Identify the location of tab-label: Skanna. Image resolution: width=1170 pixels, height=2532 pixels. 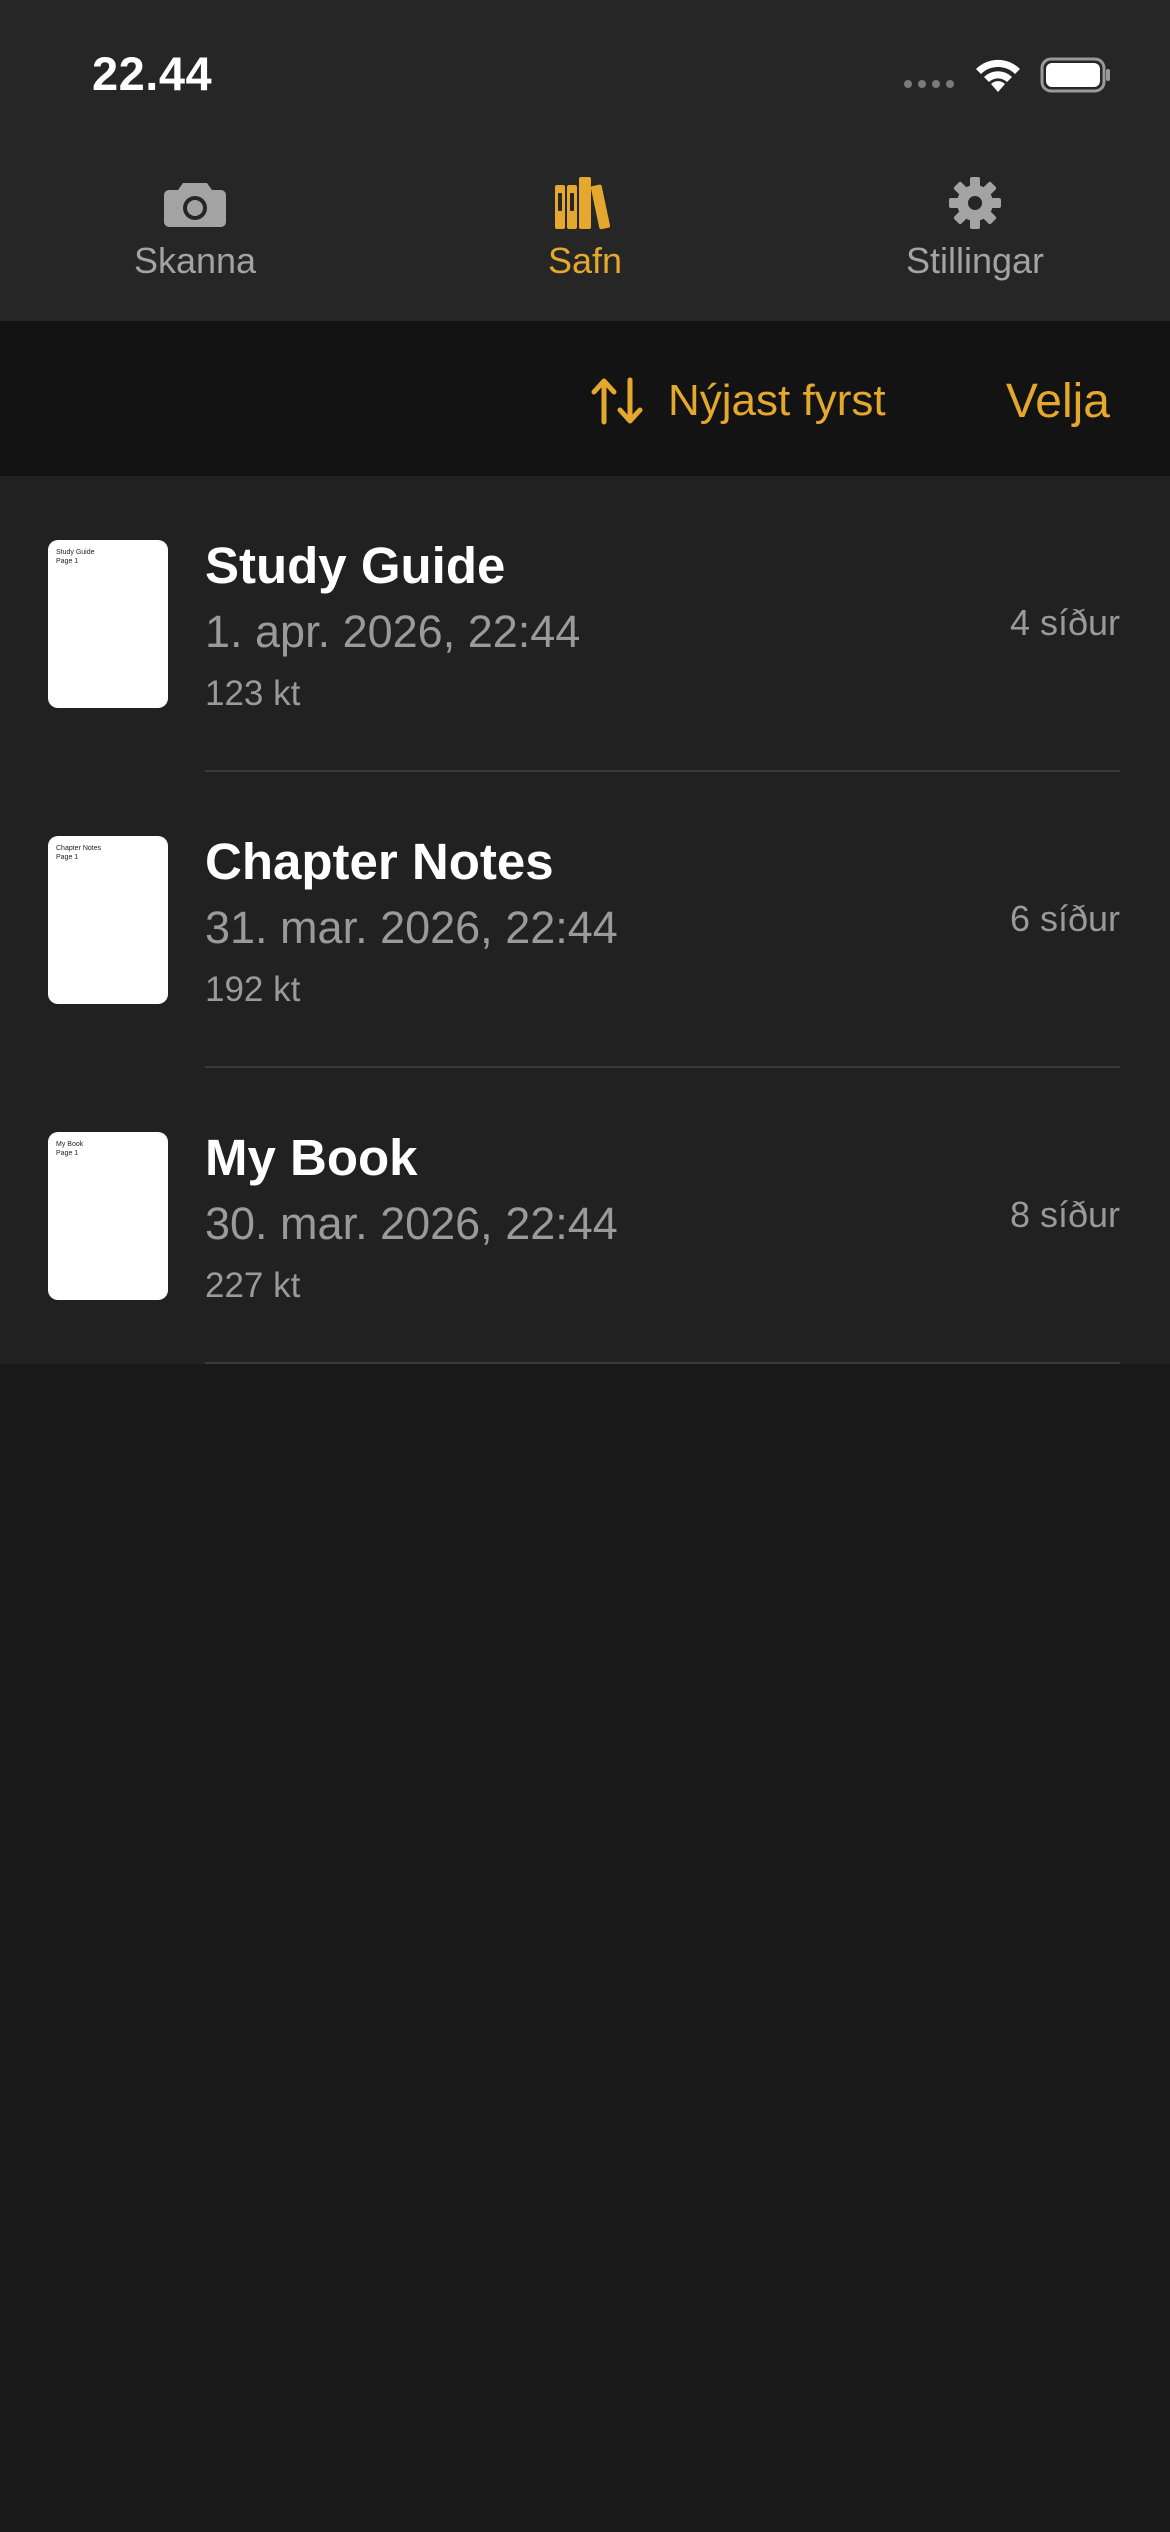
(195, 260).